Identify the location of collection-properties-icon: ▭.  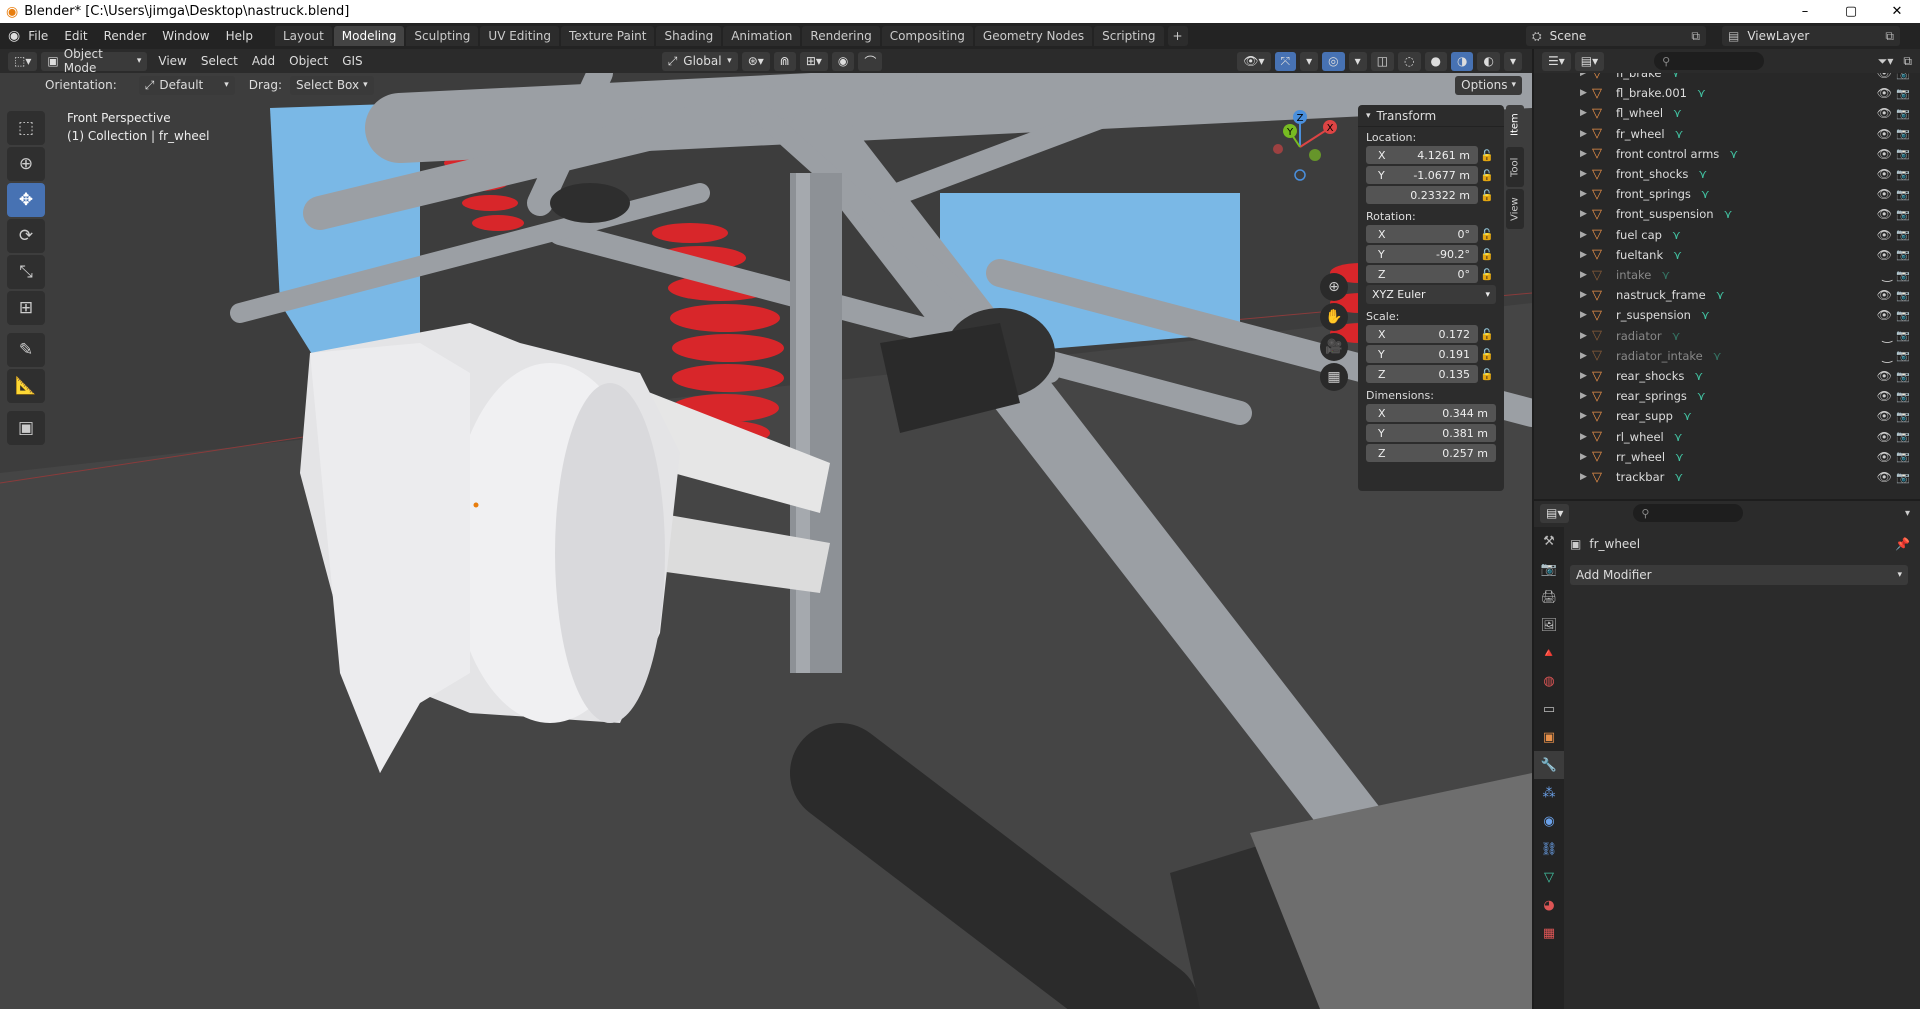
(1549, 709).